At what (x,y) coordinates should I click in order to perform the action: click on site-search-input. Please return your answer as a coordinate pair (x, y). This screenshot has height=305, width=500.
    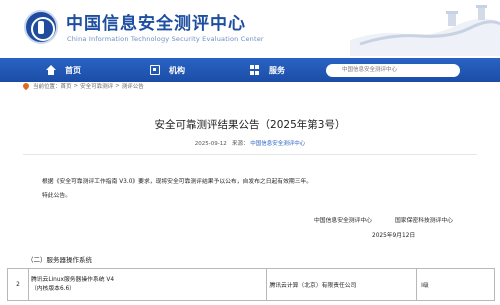
    Looking at the image, I should click on (393, 70).